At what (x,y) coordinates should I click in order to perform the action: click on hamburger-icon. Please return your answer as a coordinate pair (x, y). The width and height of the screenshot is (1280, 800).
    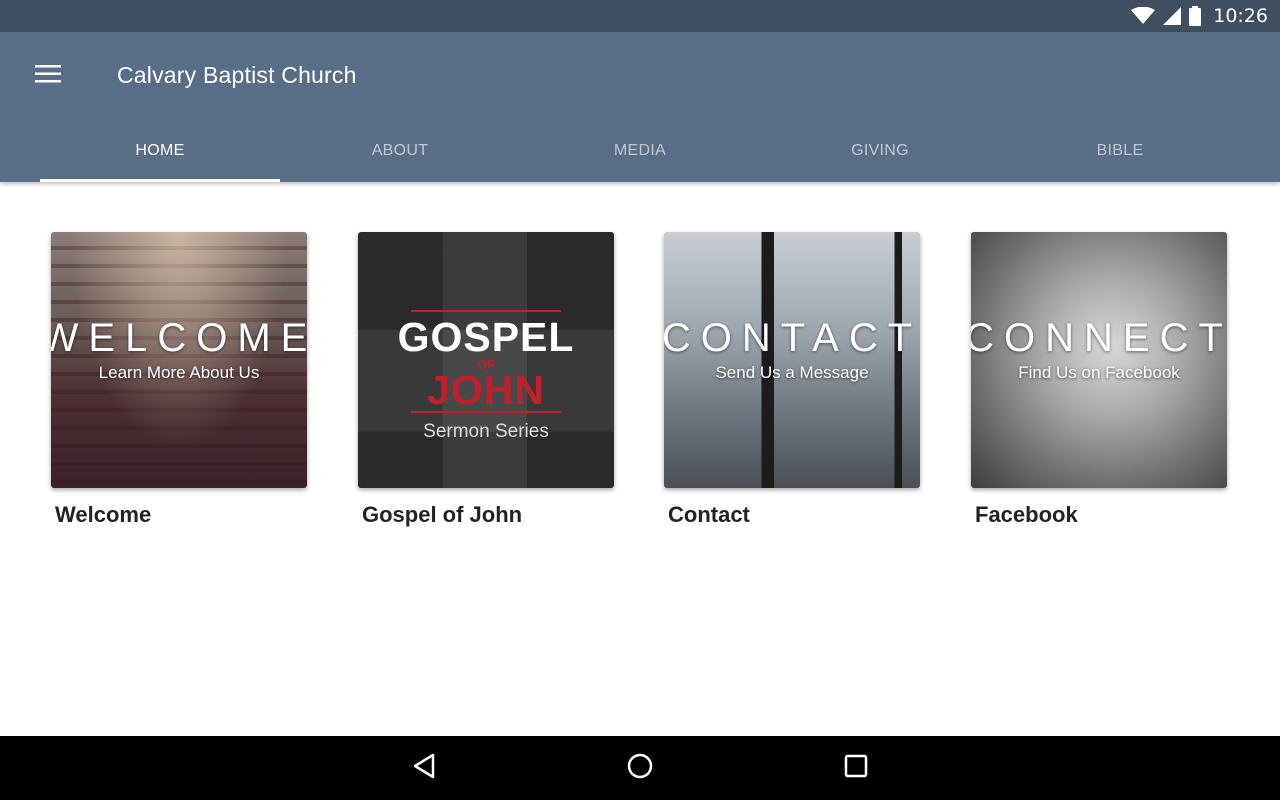
    Looking at the image, I should click on (48, 76).